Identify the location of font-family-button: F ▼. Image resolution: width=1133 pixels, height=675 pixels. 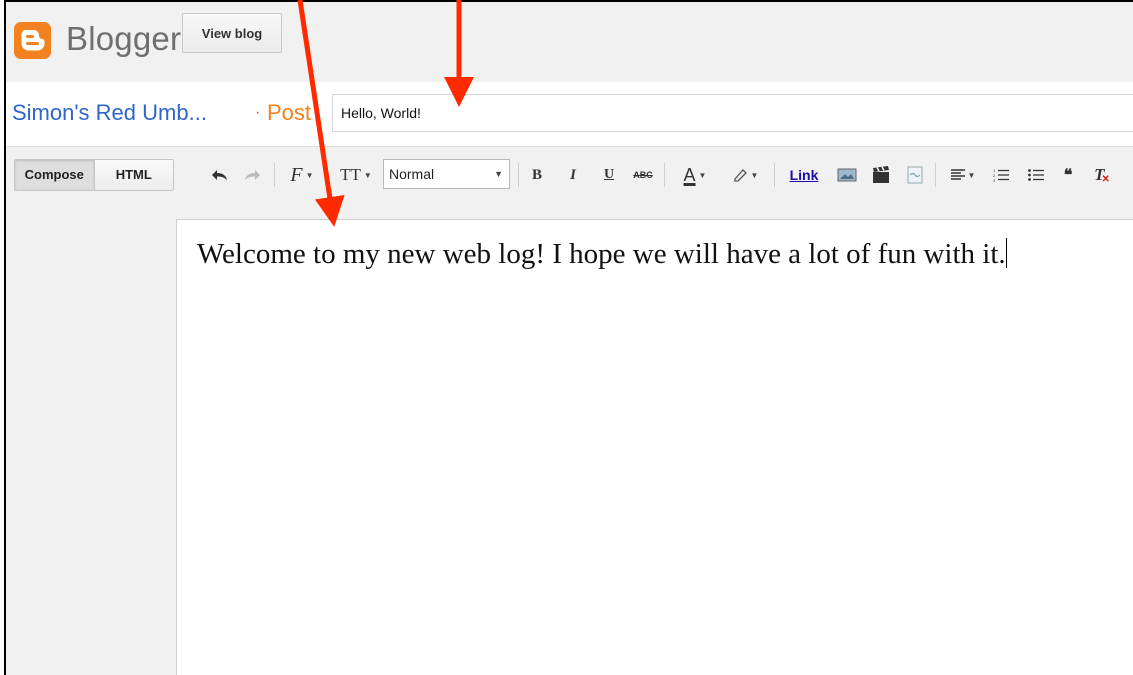
(302, 175).